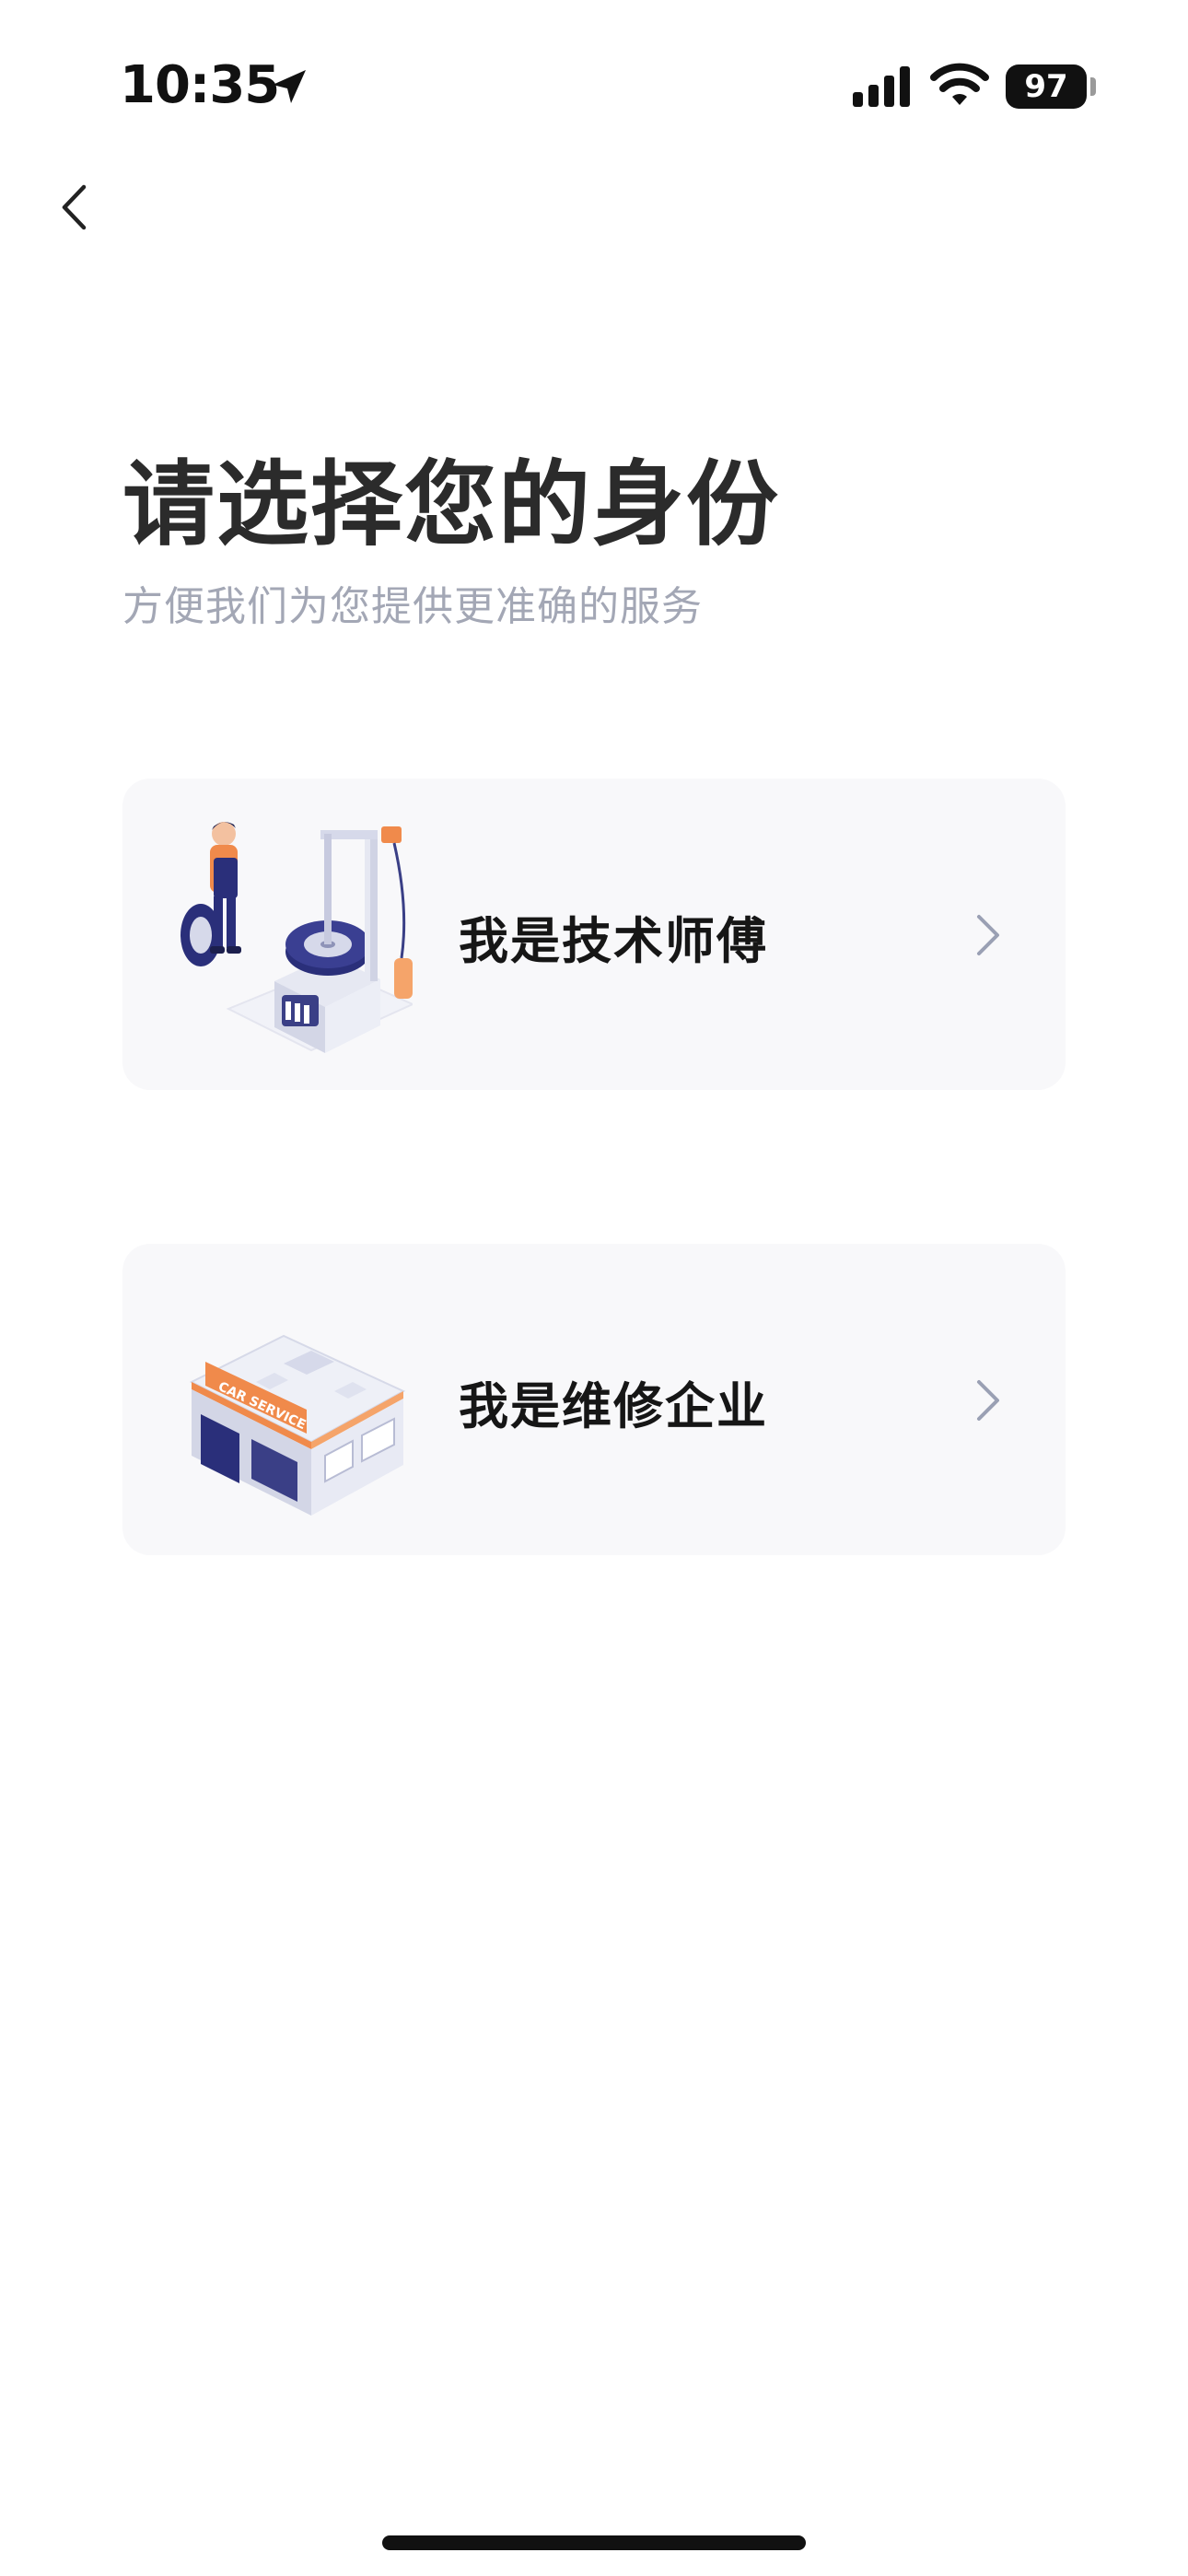 The height and width of the screenshot is (2576, 1188). What do you see at coordinates (1093, 86) in the screenshot?
I see `battery-cap` at bounding box center [1093, 86].